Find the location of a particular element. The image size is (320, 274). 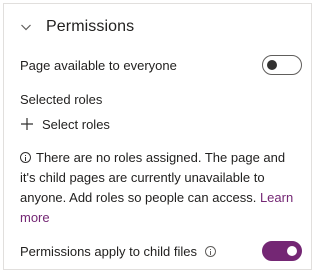

plus-icon is located at coordinates (27, 124).